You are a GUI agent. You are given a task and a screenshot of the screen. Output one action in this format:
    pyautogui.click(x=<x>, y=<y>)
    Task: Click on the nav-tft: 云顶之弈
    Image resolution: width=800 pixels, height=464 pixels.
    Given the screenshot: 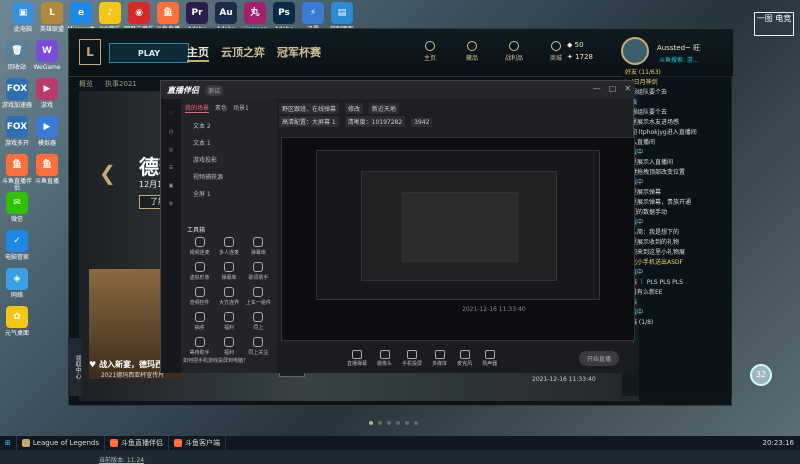 What is the action you would take?
    pyautogui.click(x=243, y=53)
    